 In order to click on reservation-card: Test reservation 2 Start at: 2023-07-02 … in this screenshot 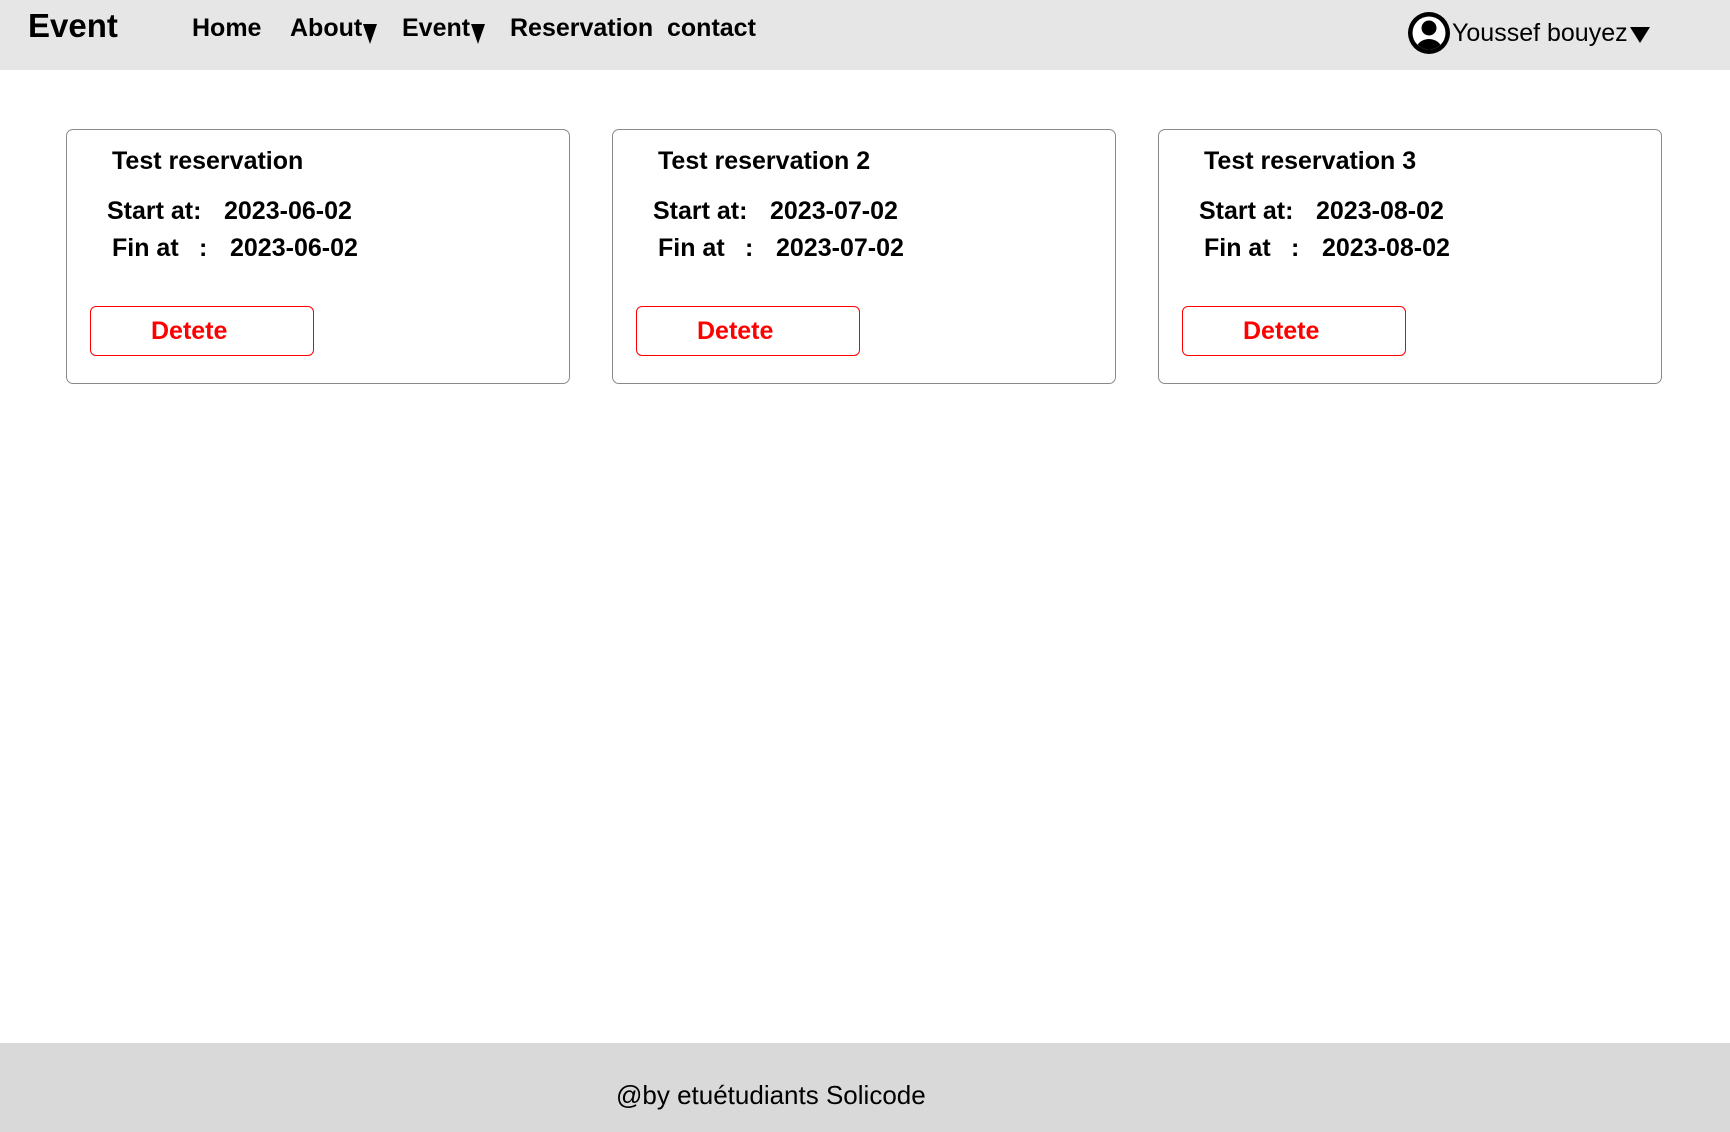, I will do `click(864, 256)`.